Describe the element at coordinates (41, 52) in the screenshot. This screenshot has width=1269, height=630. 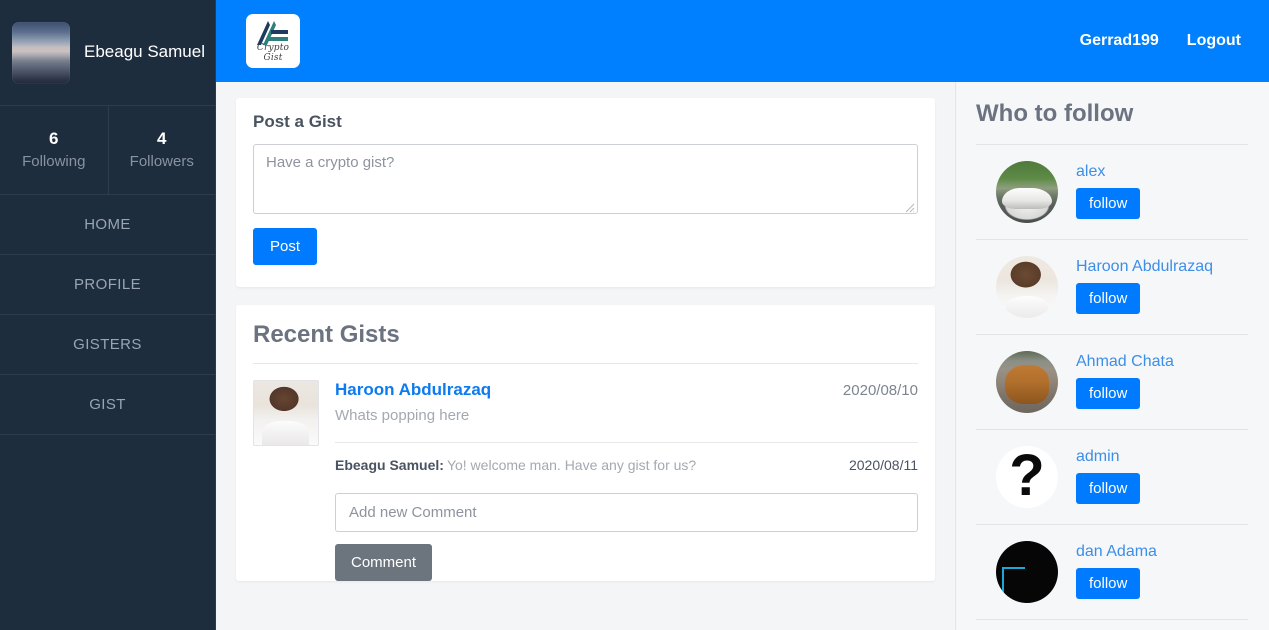
I see `profile-avatar` at that location.